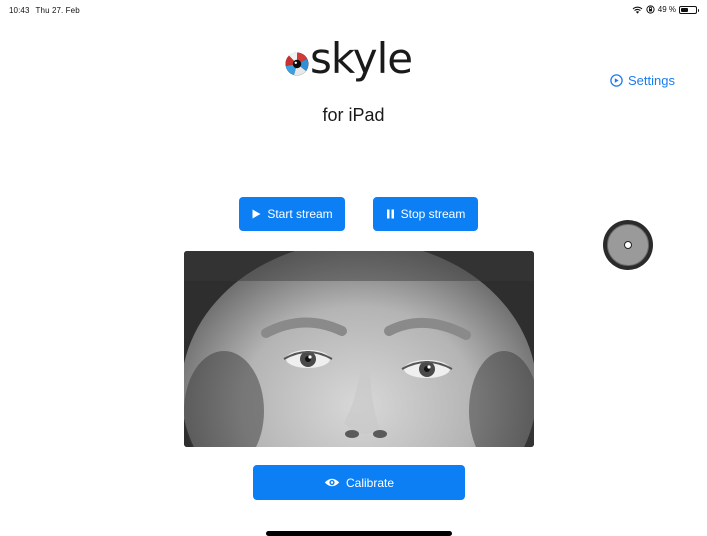 The height and width of the screenshot is (536, 707). I want to click on assistive-touch-button, so click(628, 245).